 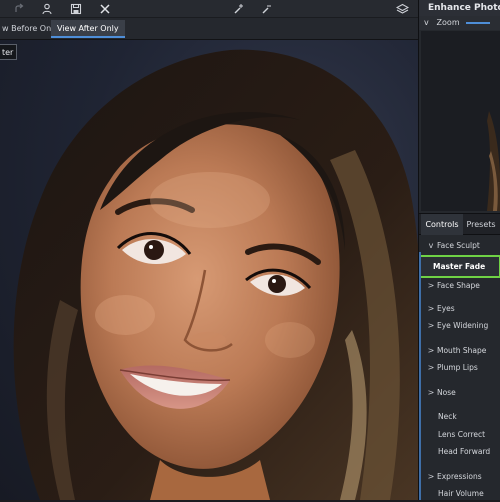 I want to click on control-expressions: > Expressions, so click(x=459, y=477).